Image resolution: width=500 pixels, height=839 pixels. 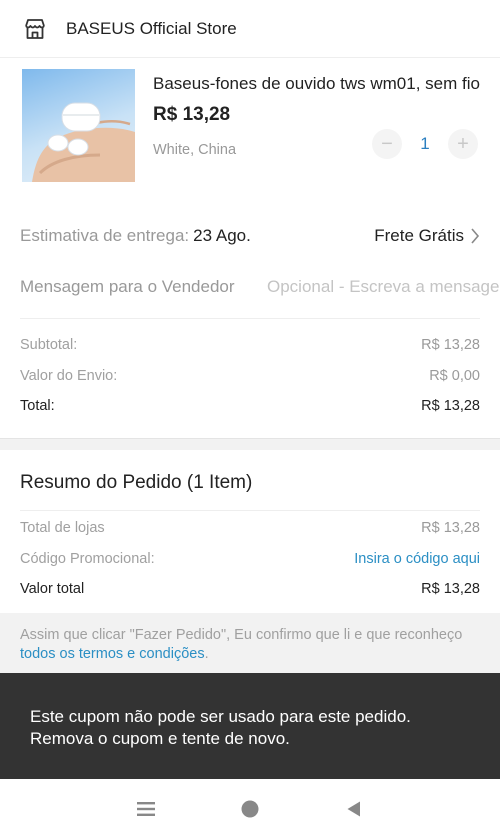 I want to click on subtotal-value: R$ 13,28, so click(x=450, y=345).